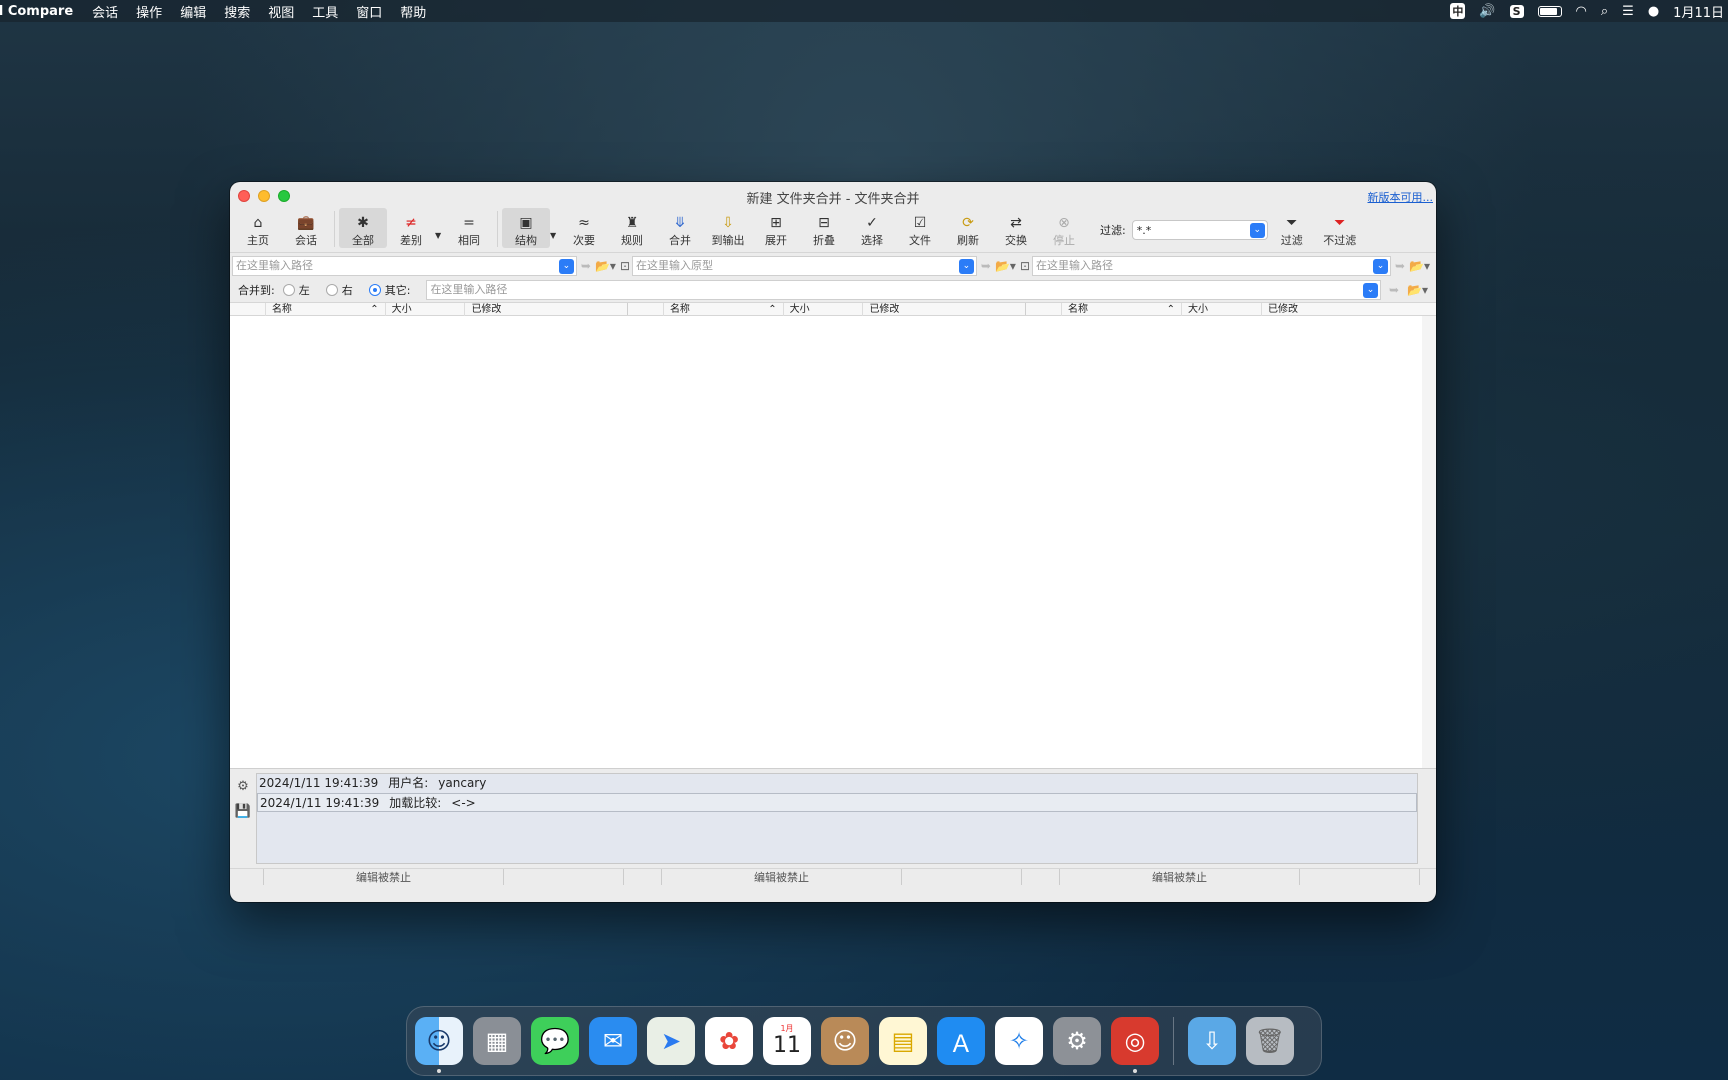 The width and height of the screenshot is (1728, 1080). I want to click on notes-icon: ▤, so click(903, 1041).